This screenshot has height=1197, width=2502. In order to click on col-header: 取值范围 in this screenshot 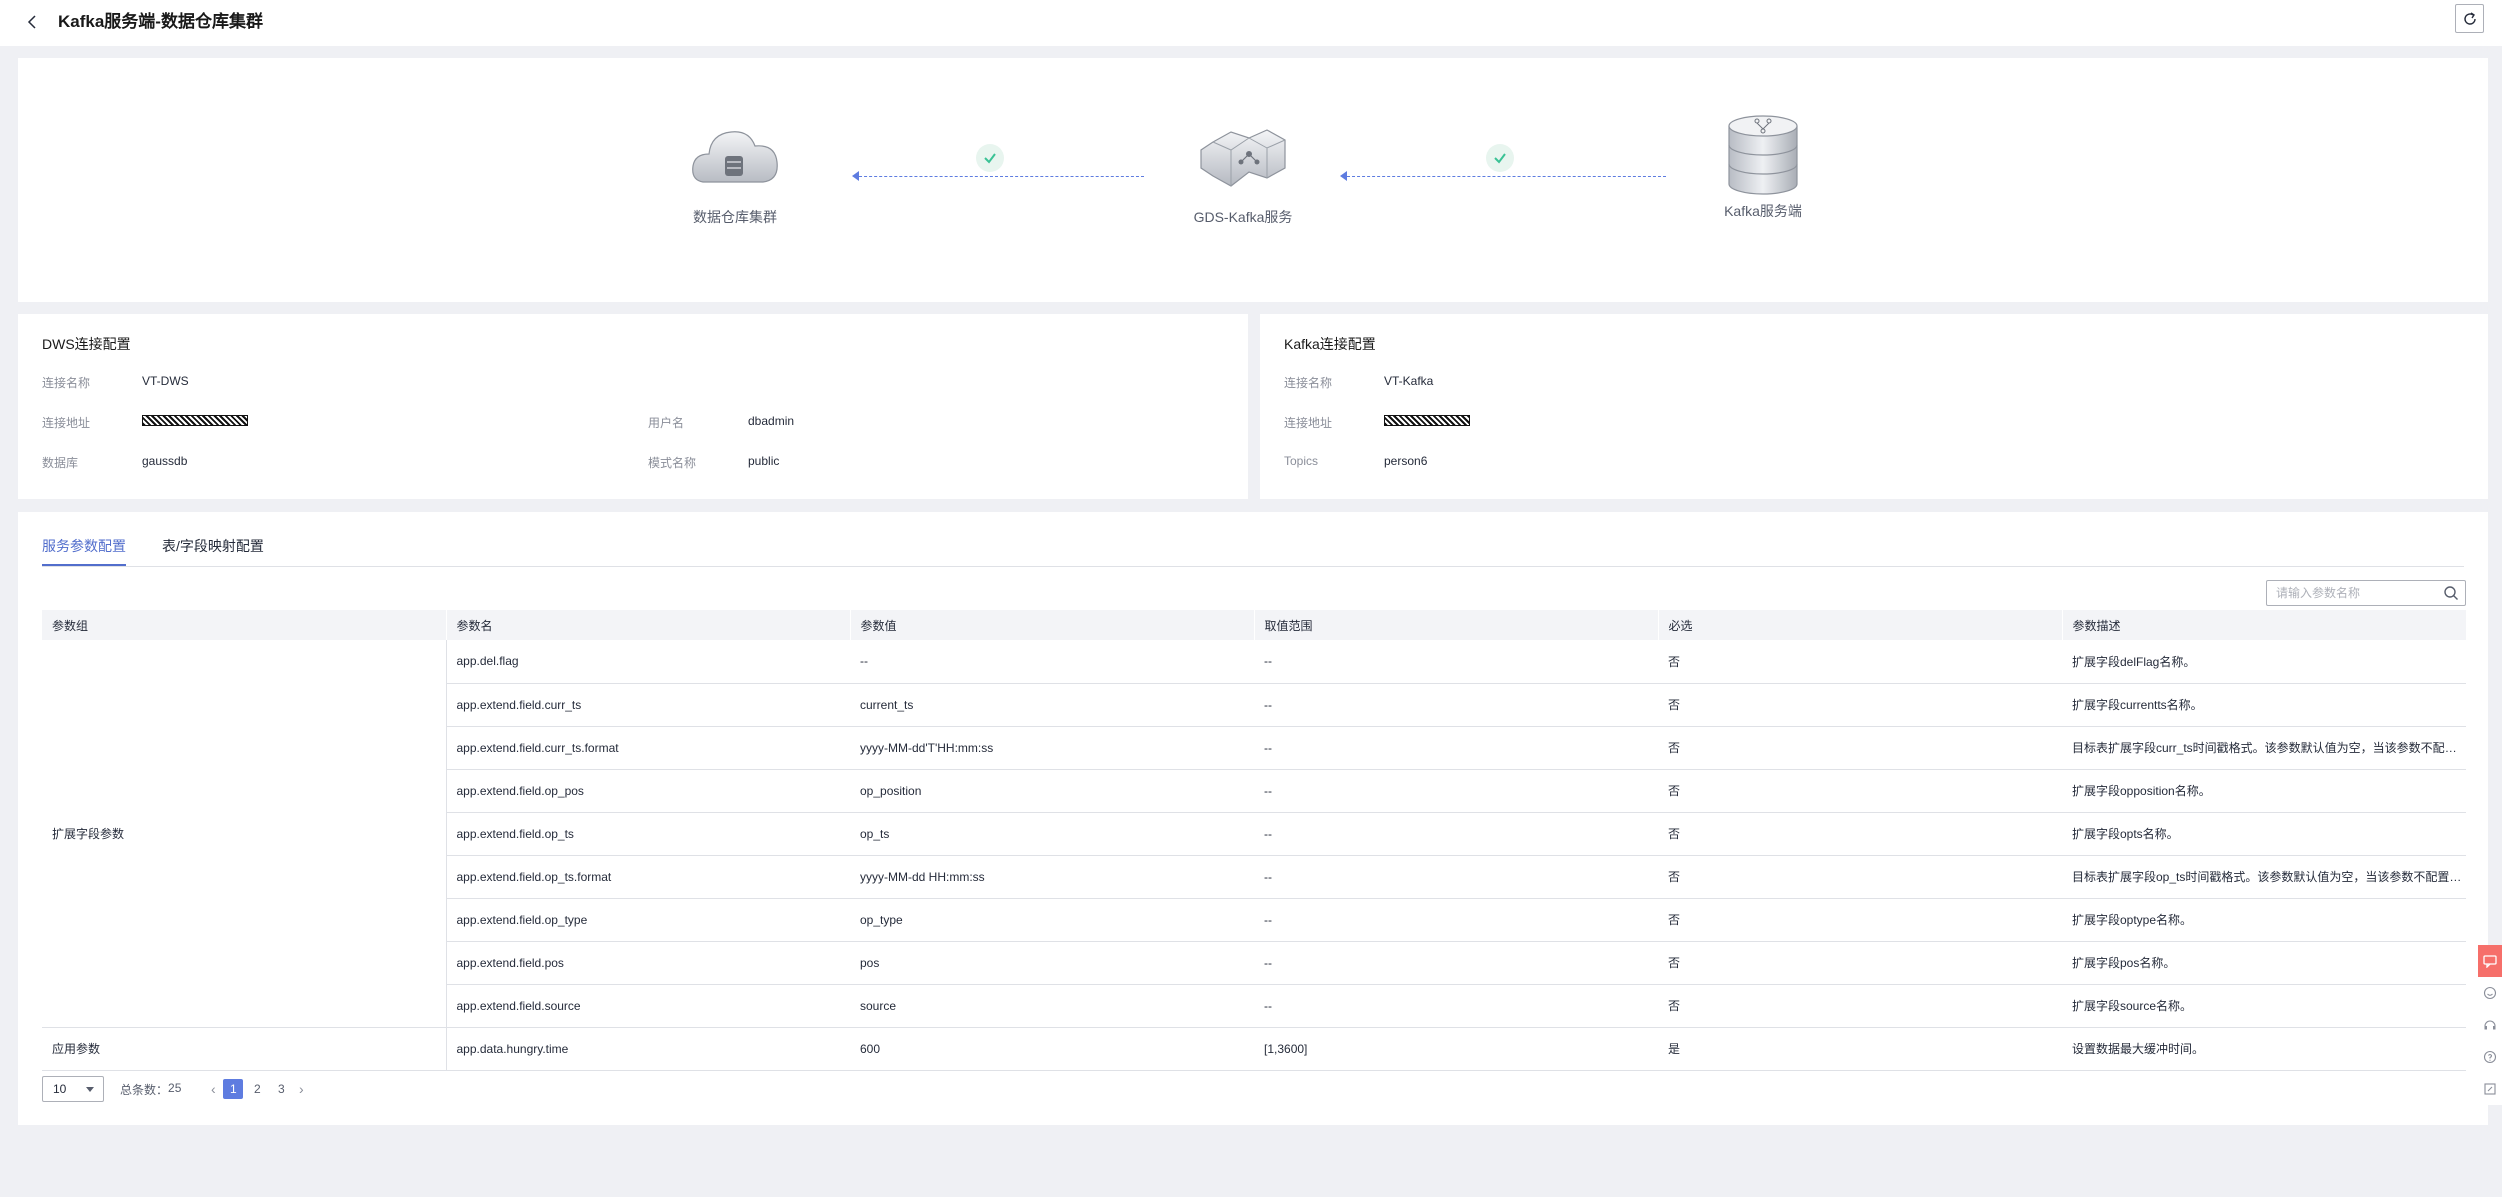, I will do `click(1455, 625)`.